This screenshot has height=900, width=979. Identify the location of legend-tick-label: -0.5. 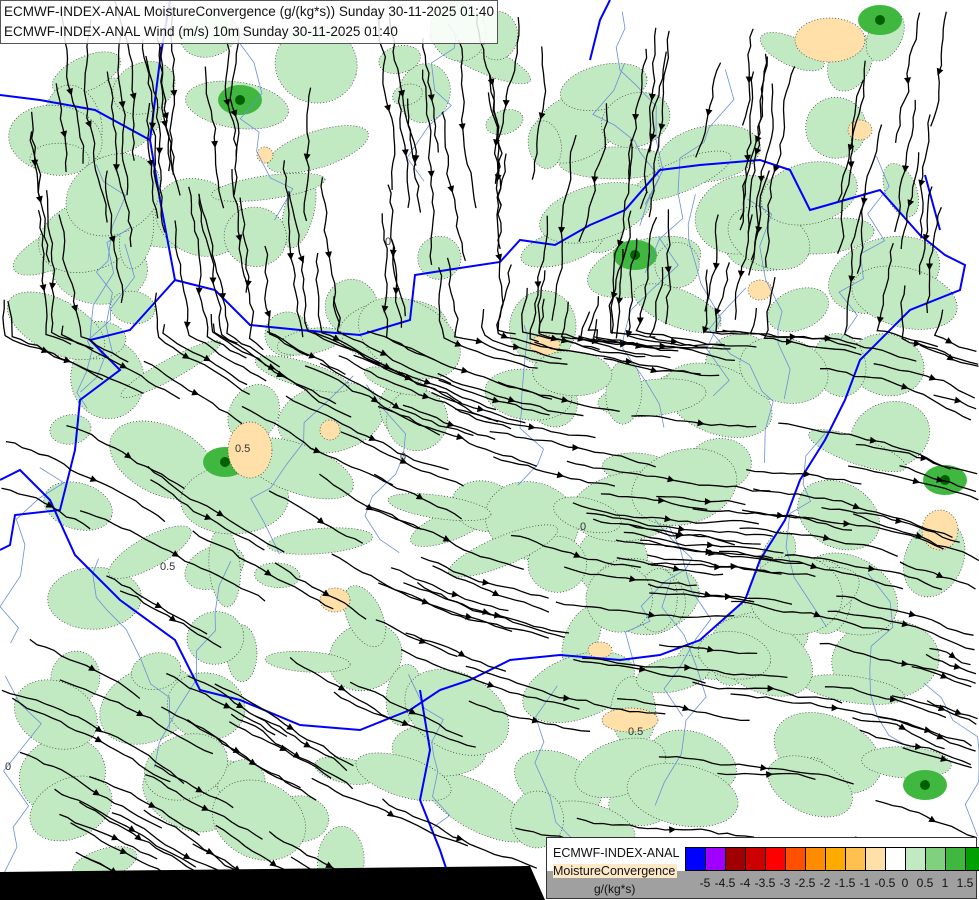
(885, 883).